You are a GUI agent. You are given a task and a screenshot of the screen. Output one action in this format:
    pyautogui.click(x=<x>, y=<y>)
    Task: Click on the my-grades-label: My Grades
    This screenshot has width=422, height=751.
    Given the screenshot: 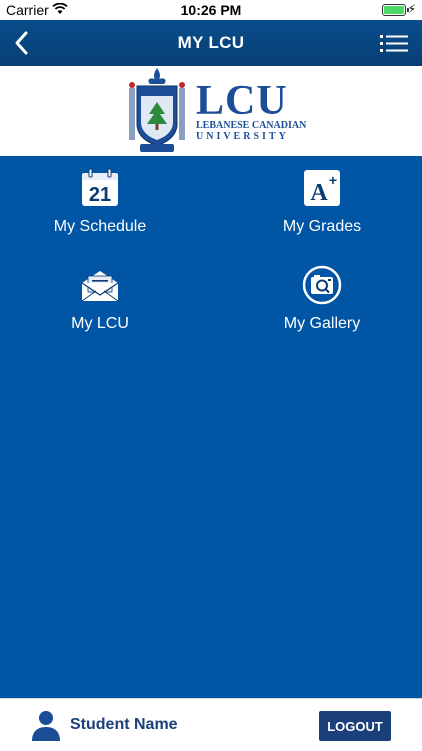 What is the action you would take?
    pyautogui.click(x=322, y=226)
    